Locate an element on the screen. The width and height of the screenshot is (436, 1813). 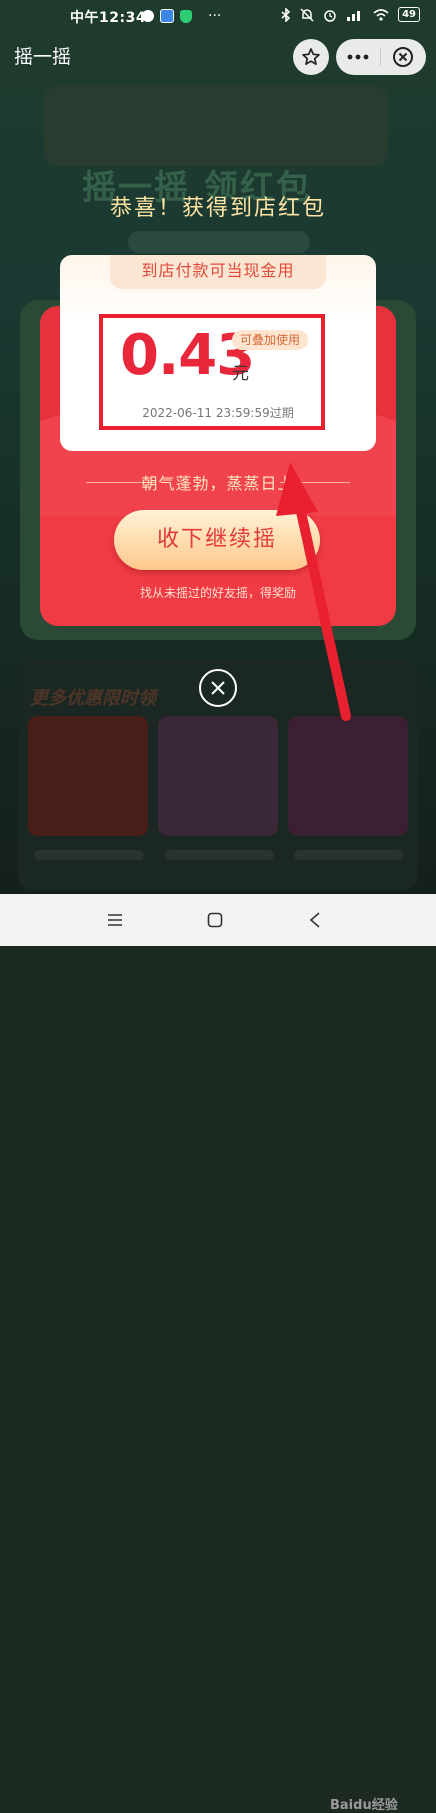
annotation-highlight-box is located at coordinates (212, 372).